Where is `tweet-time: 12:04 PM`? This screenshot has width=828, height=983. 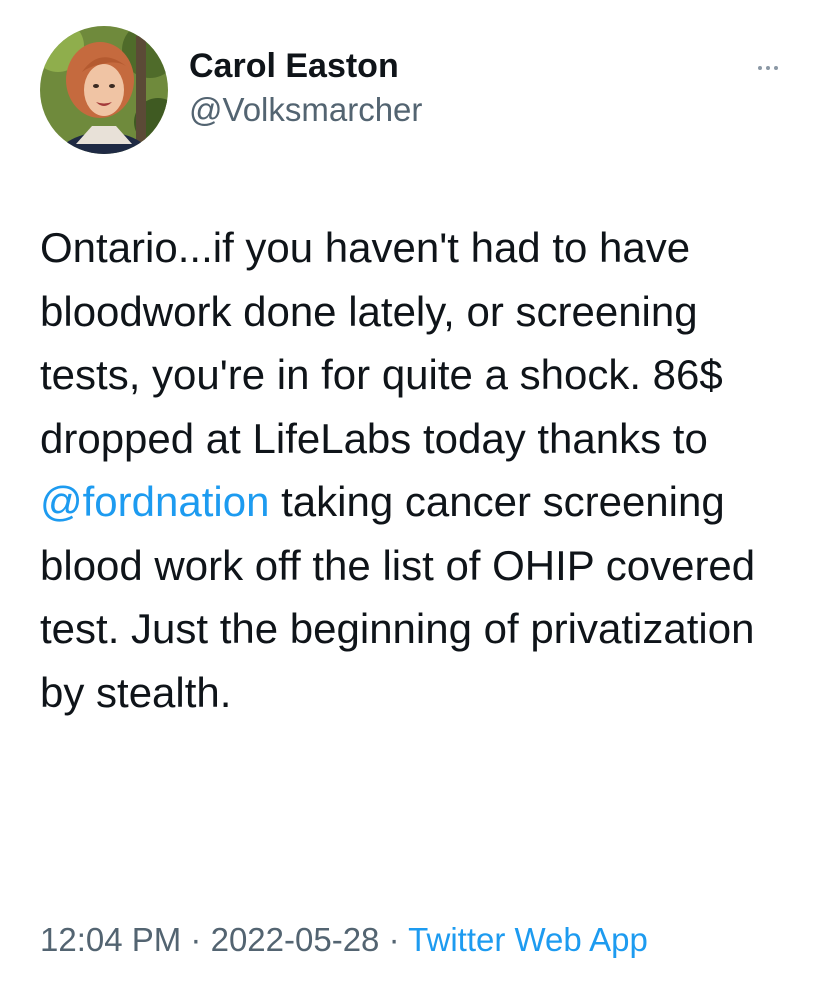 tweet-time: 12:04 PM is located at coordinates (110, 939).